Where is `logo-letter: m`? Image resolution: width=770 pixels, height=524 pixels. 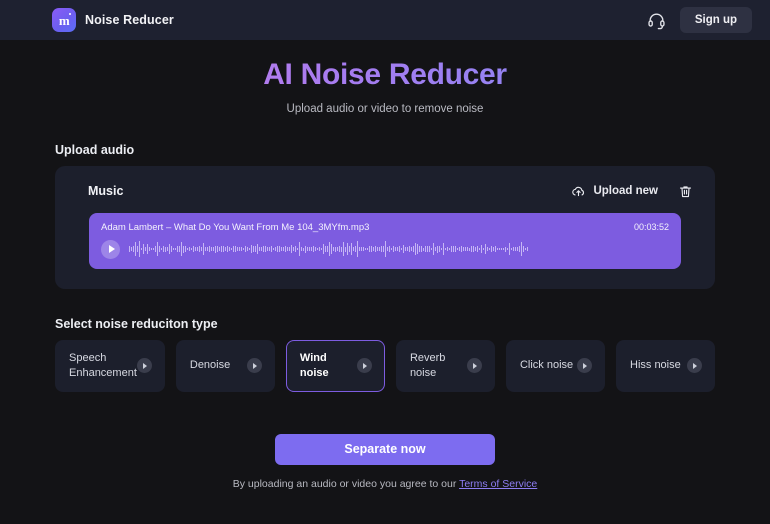 logo-letter: m is located at coordinates (64, 20).